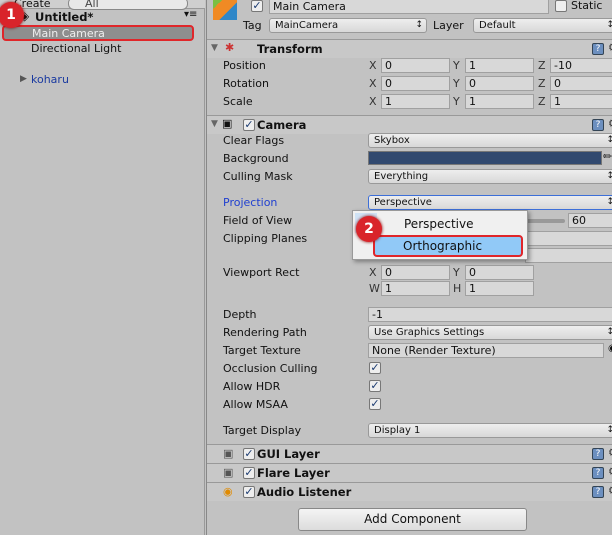 The width and height of the screenshot is (612, 535). Describe the element at coordinates (369, 229) in the screenshot. I see `step-badge-2: 2` at that location.